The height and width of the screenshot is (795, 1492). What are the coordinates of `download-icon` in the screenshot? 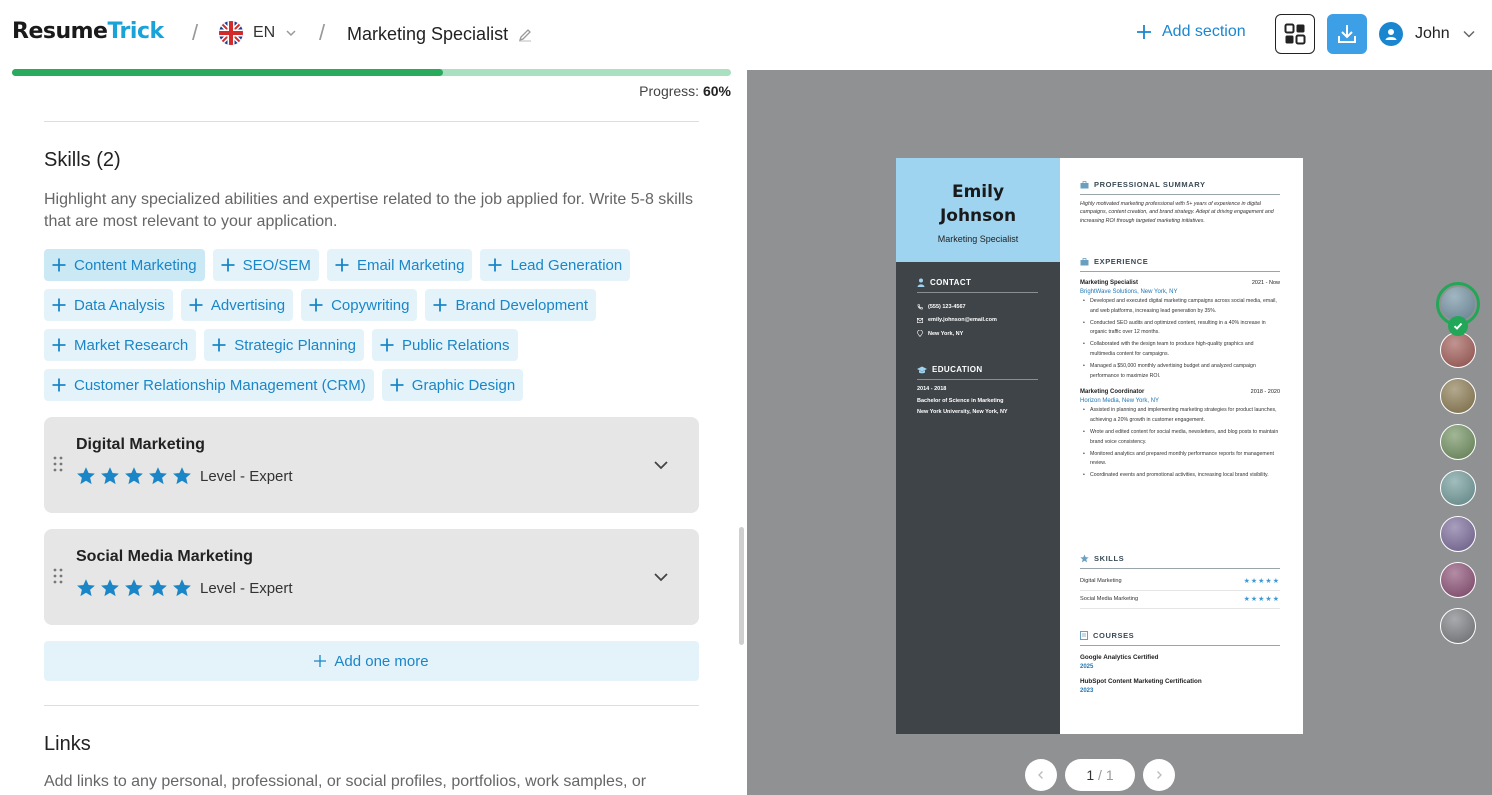 It's located at (1347, 34).